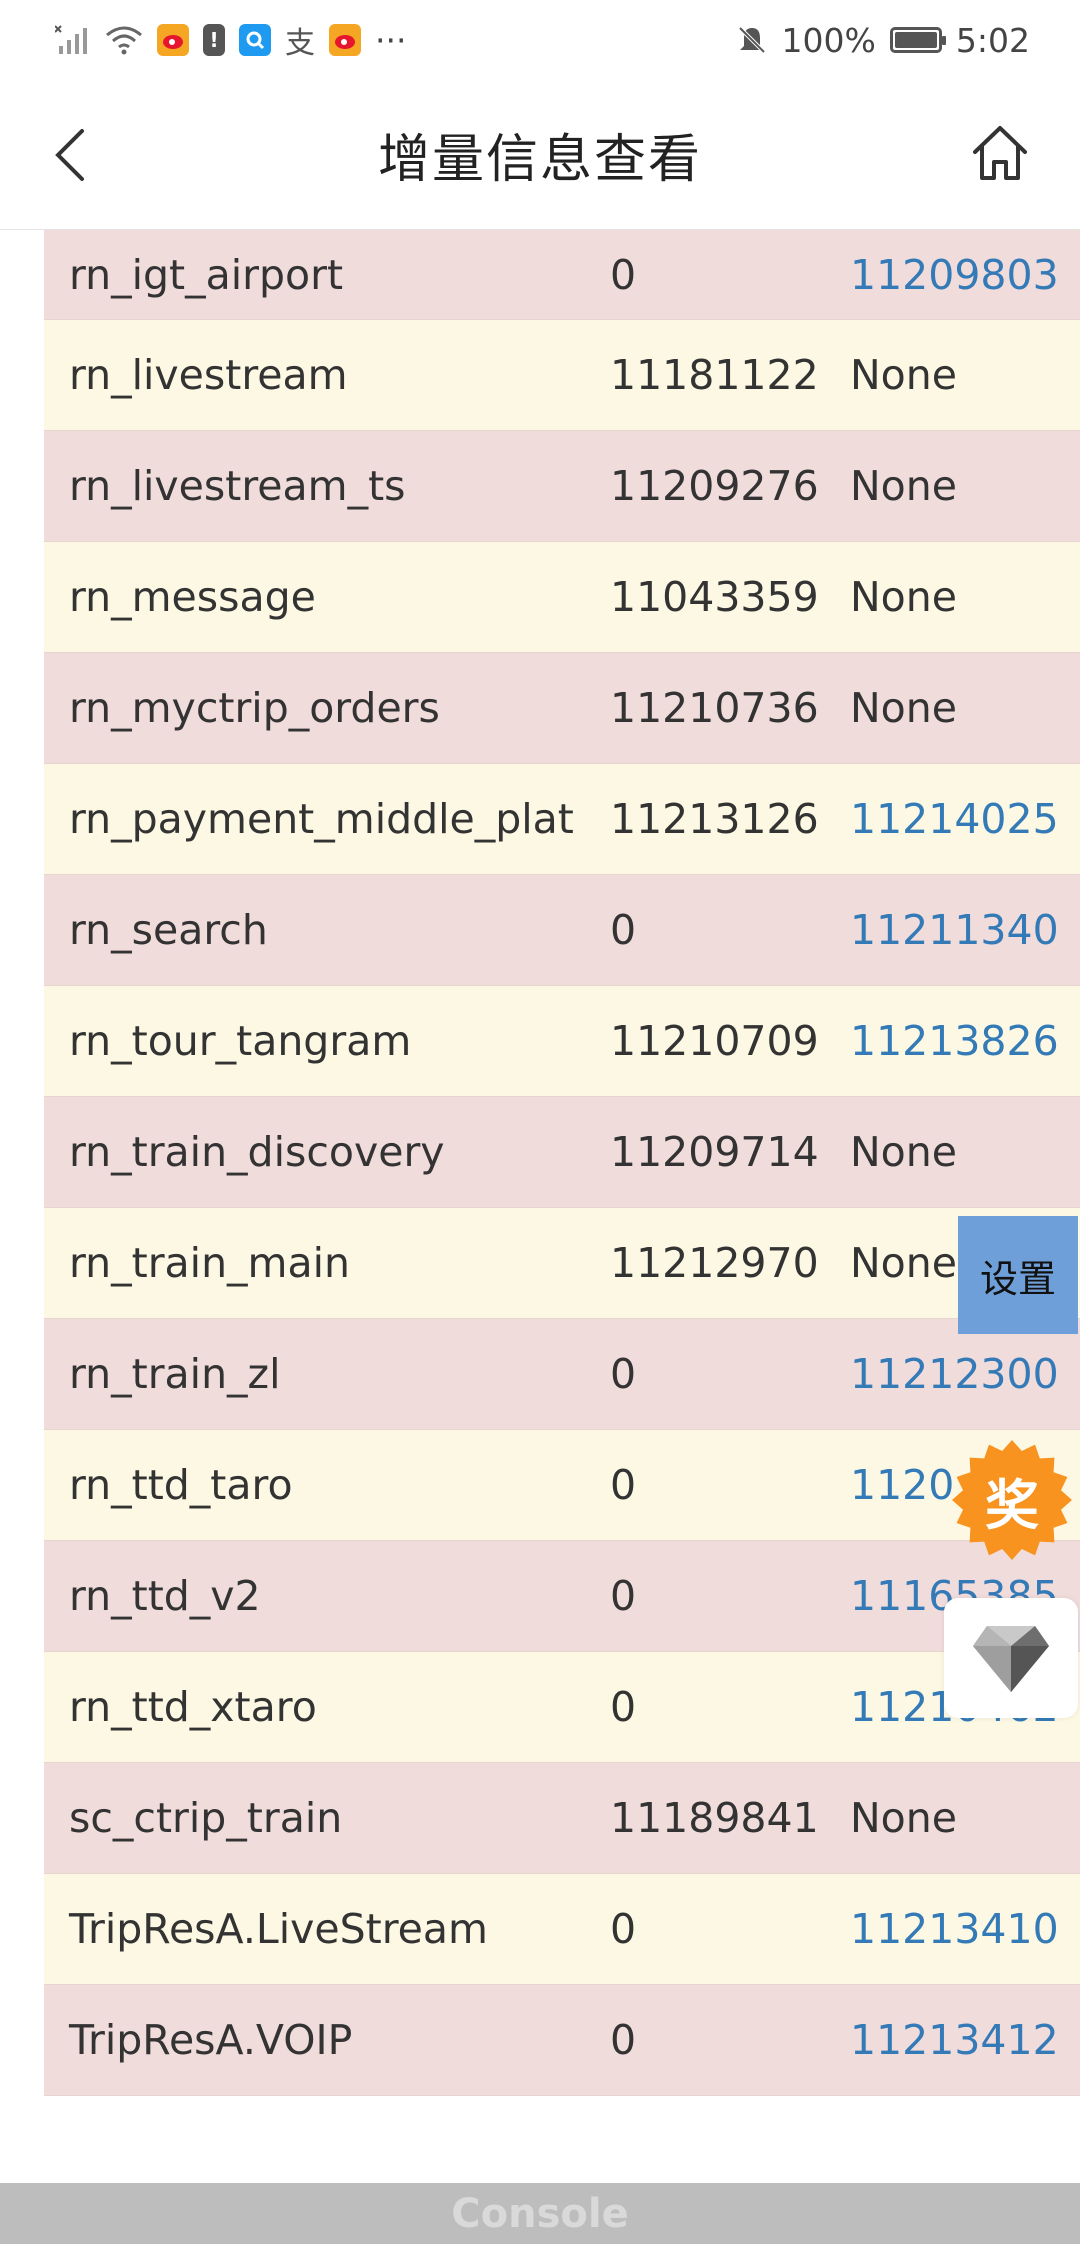 The height and width of the screenshot is (2244, 1080). I want to click on status-bar: ! 支 ··· 100% 5:02, so click(540, 40).